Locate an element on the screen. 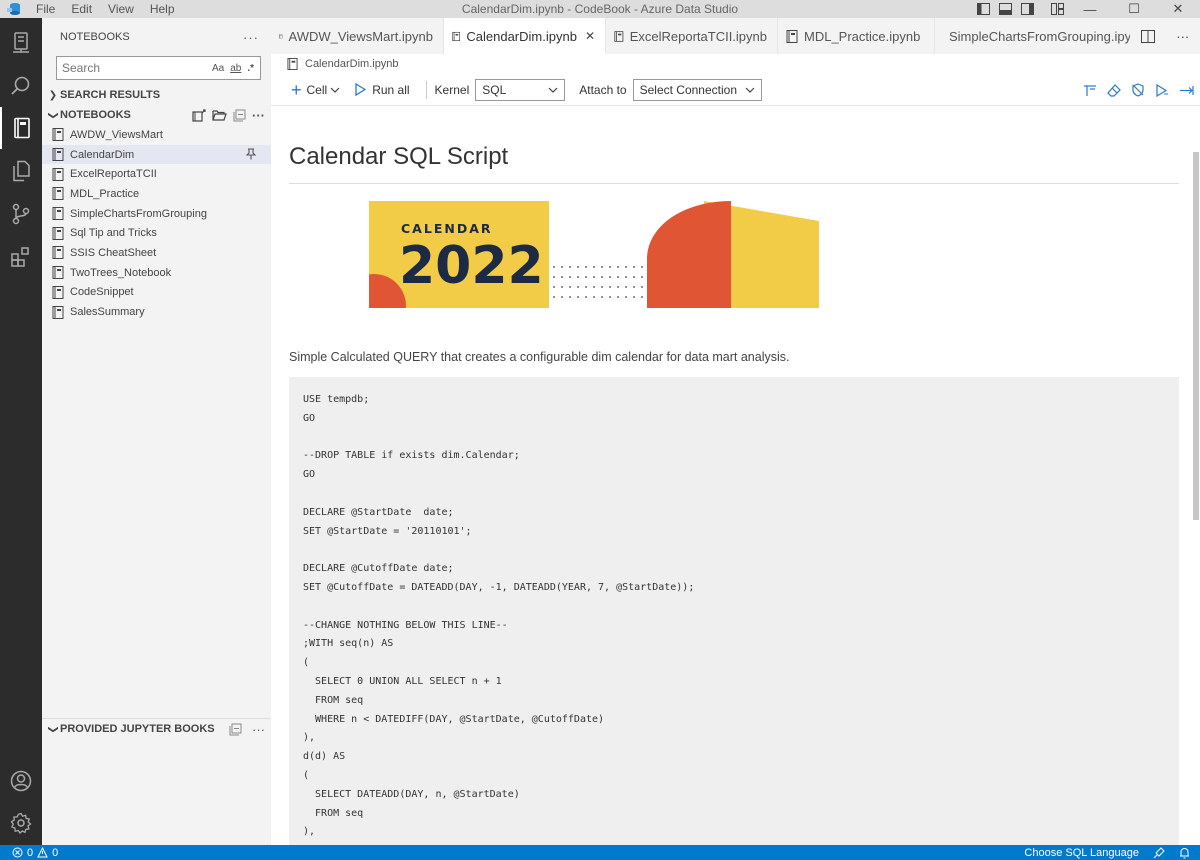  vertical-scrollbar is located at coordinates (1195, 475).